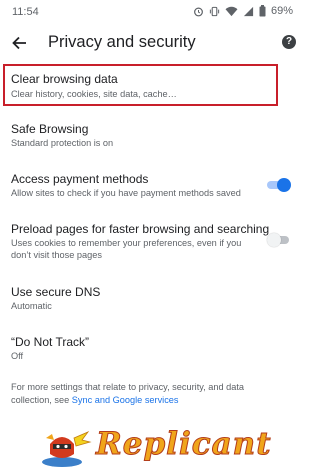 The width and height of the screenshot is (320, 471). I want to click on setting-title: Clear browsing data, so click(64, 79).